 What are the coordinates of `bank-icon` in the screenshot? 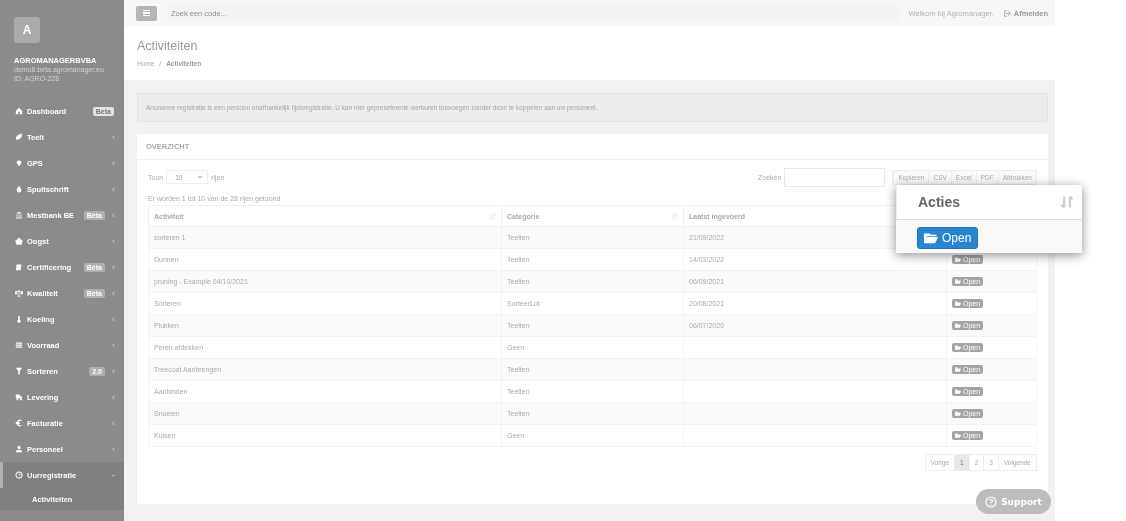 It's located at (19, 215).